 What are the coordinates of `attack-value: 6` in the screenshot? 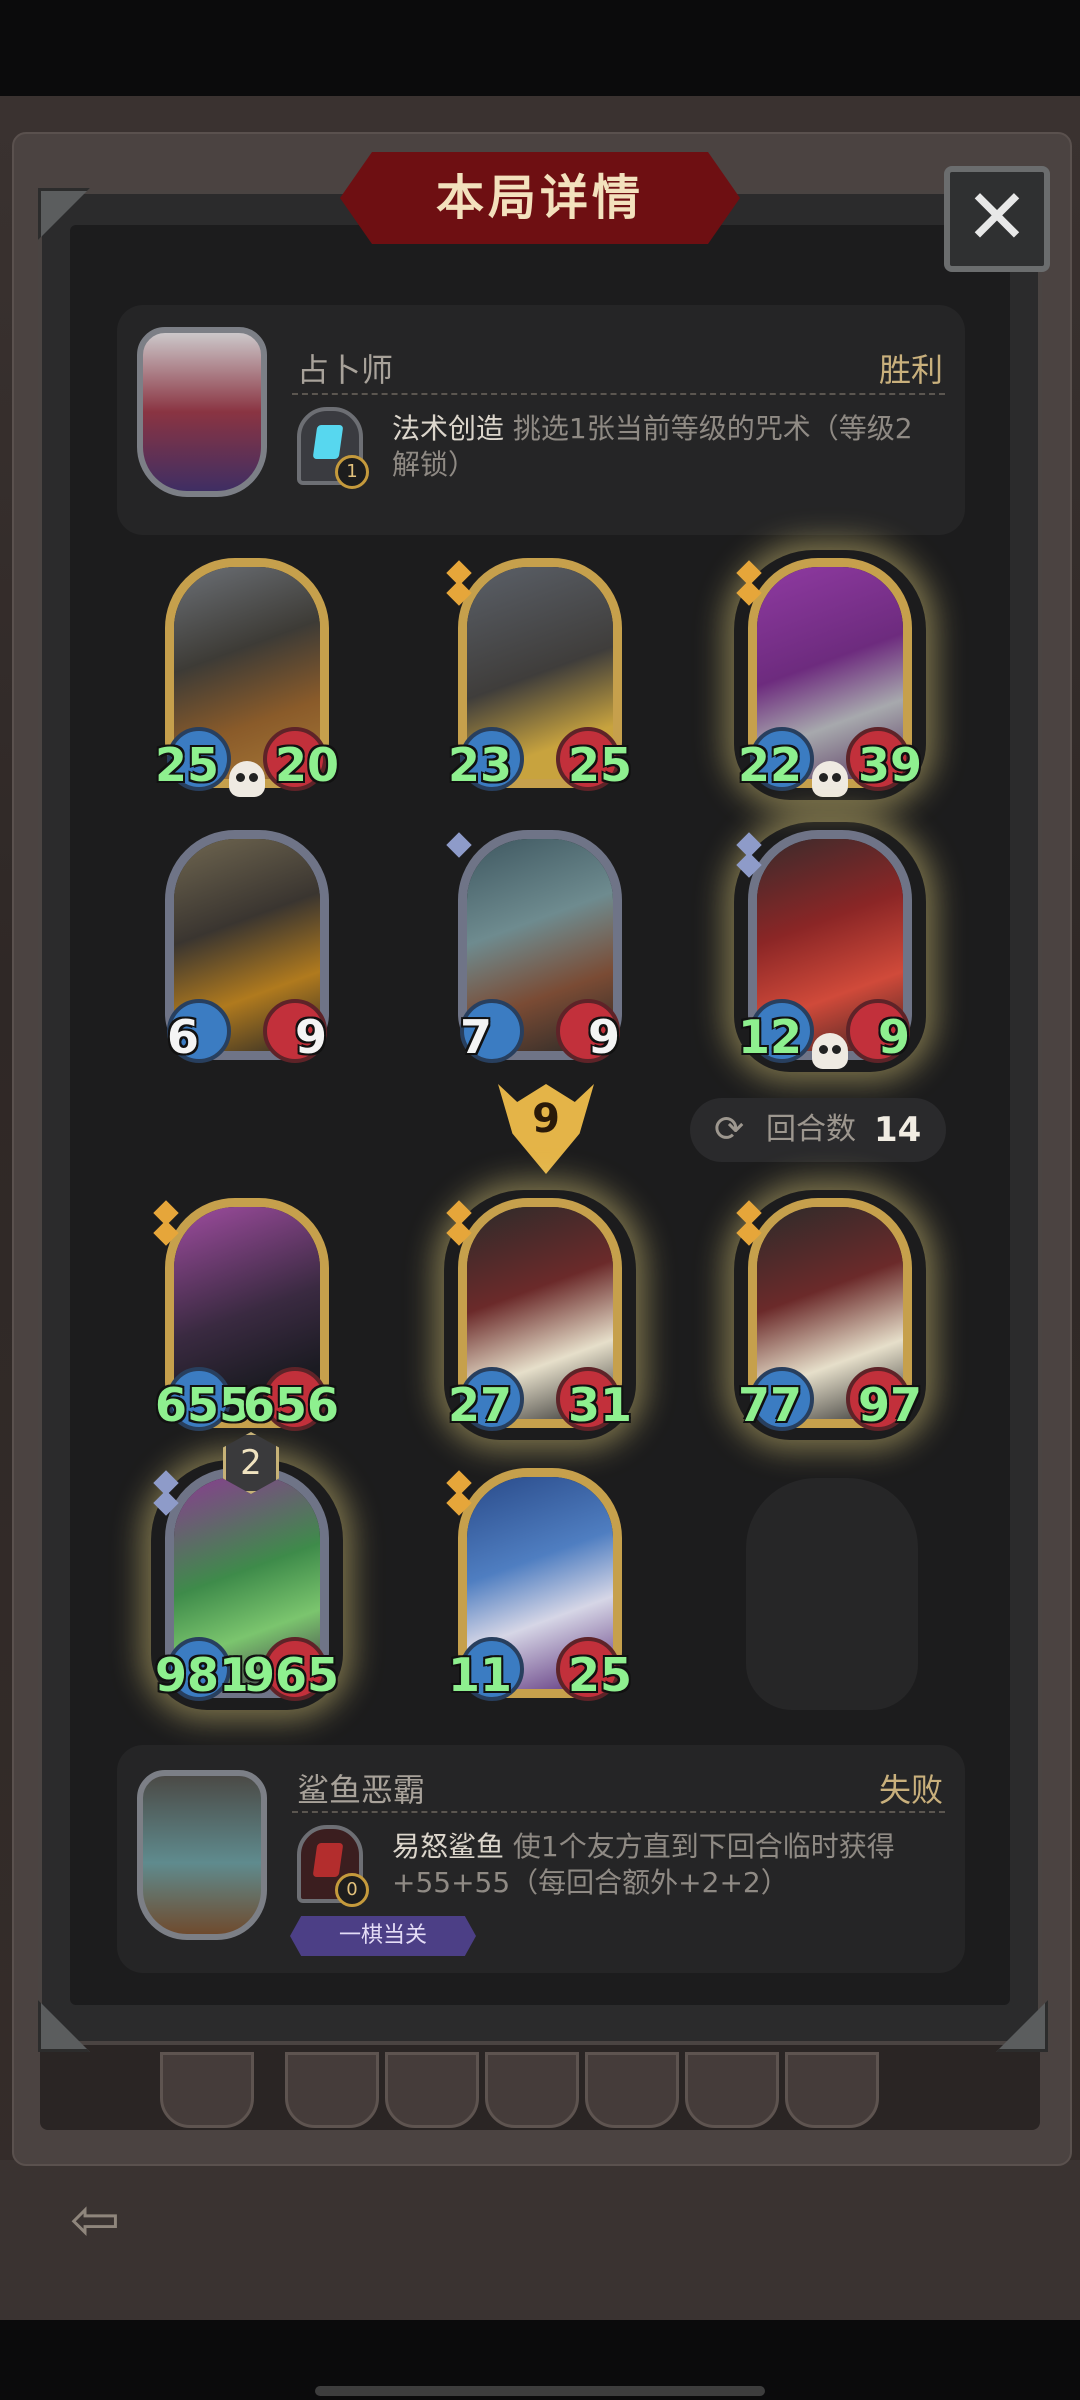 It's located at (182, 1037).